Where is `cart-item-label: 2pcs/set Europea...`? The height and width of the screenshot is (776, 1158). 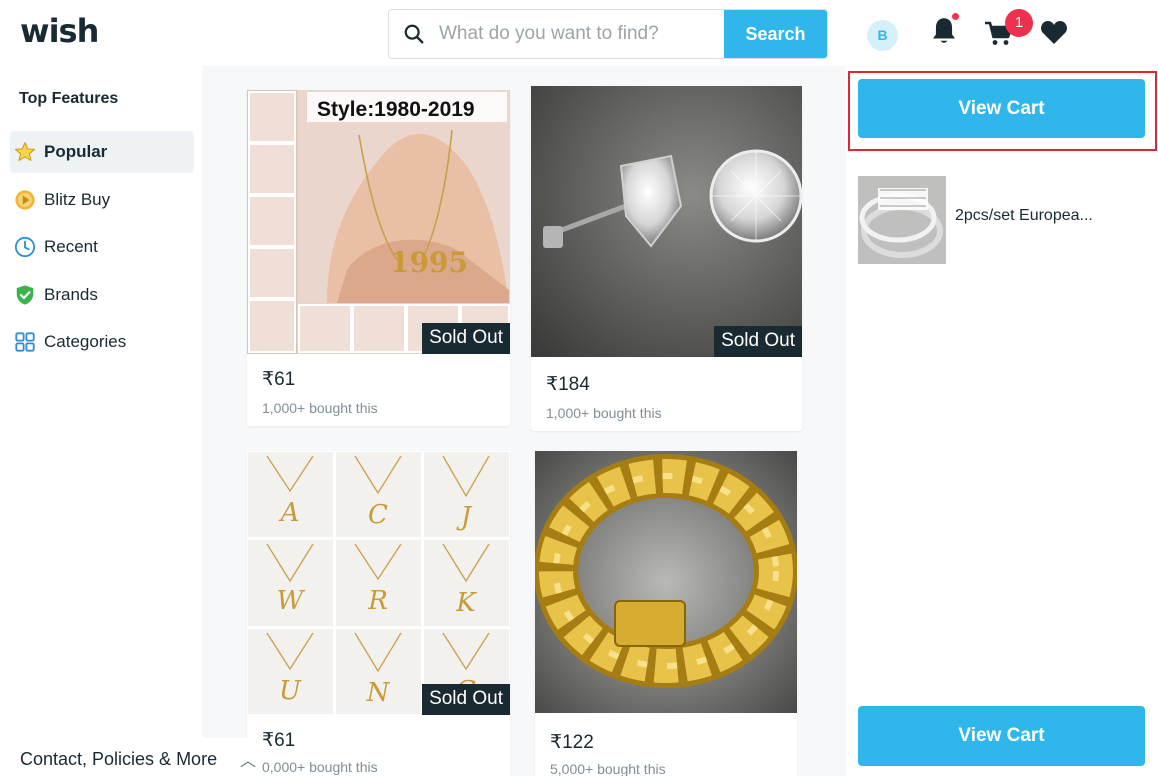 cart-item-label: 2pcs/set Europea... is located at coordinates (1024, 216).